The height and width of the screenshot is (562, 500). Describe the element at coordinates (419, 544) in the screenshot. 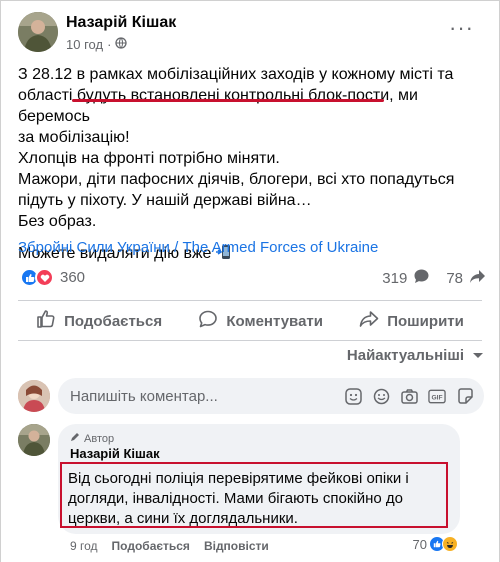

I see `comment-reactions-count: 70` at that location.